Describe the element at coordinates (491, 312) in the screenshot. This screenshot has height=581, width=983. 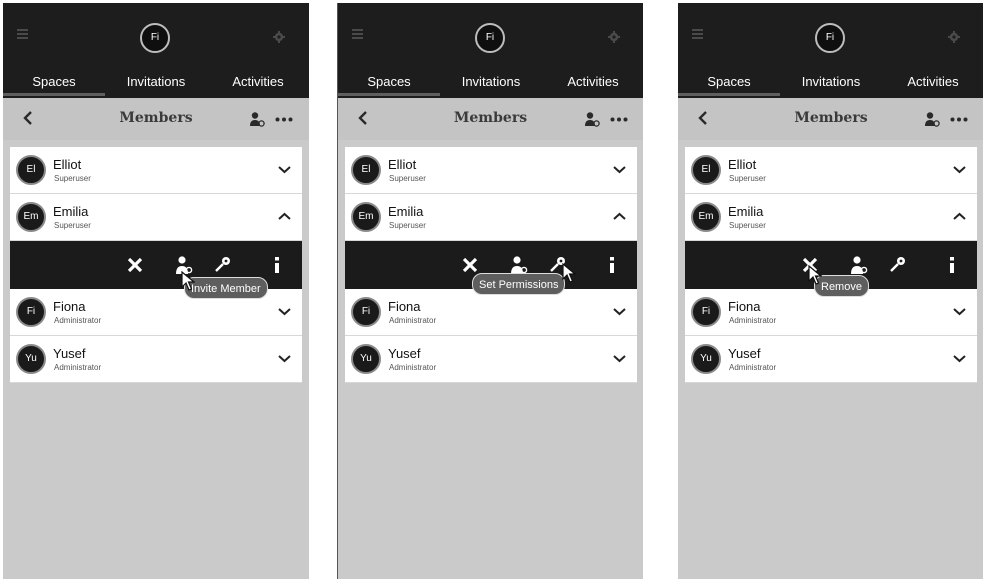
I see `member-row: Fi Fiona Administrator` at that location.